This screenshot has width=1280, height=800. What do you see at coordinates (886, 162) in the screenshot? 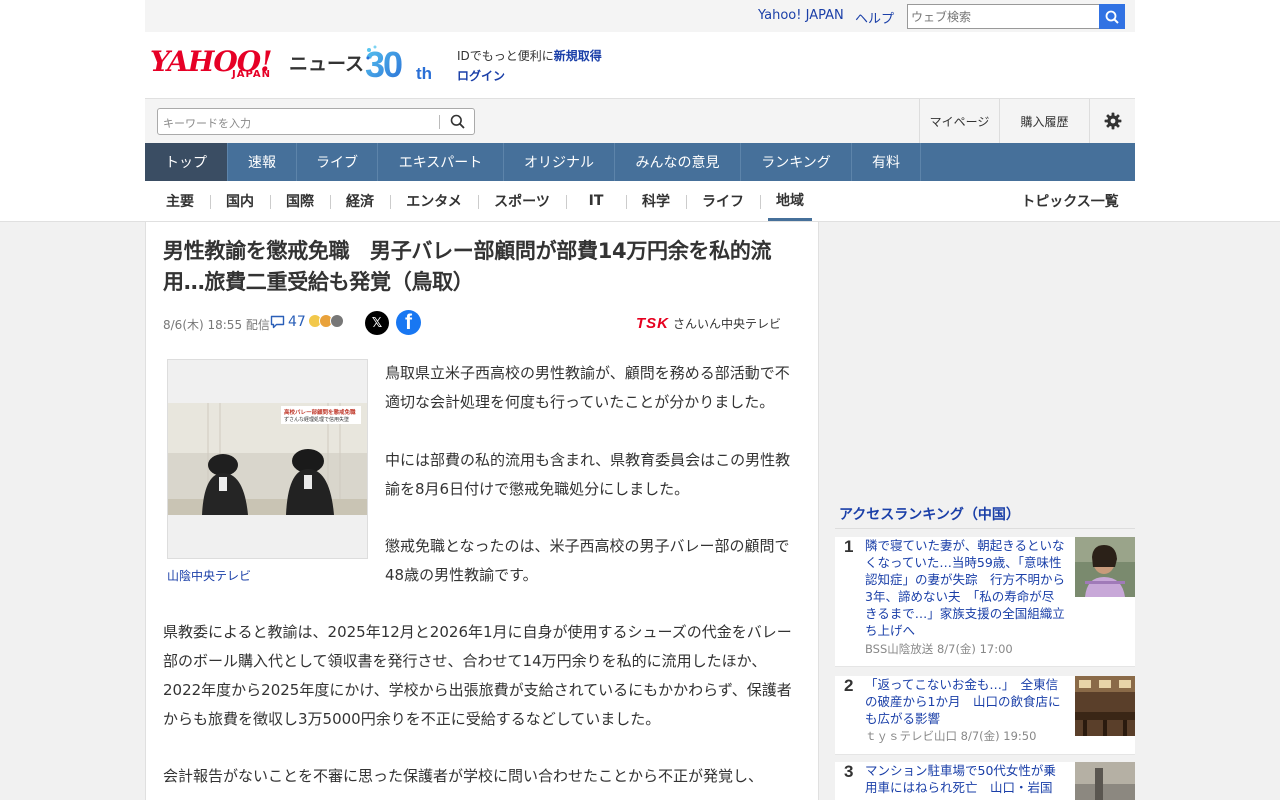
I see `gnav-paid: 有料` at bounding box center [886, 162].